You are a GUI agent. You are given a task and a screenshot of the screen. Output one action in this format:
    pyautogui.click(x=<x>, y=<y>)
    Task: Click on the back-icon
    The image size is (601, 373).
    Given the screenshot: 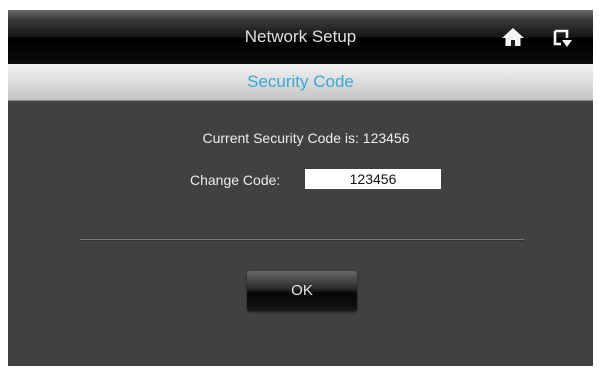 What is the action you would take?
    pyautogui.click(x=563, y=38)
    